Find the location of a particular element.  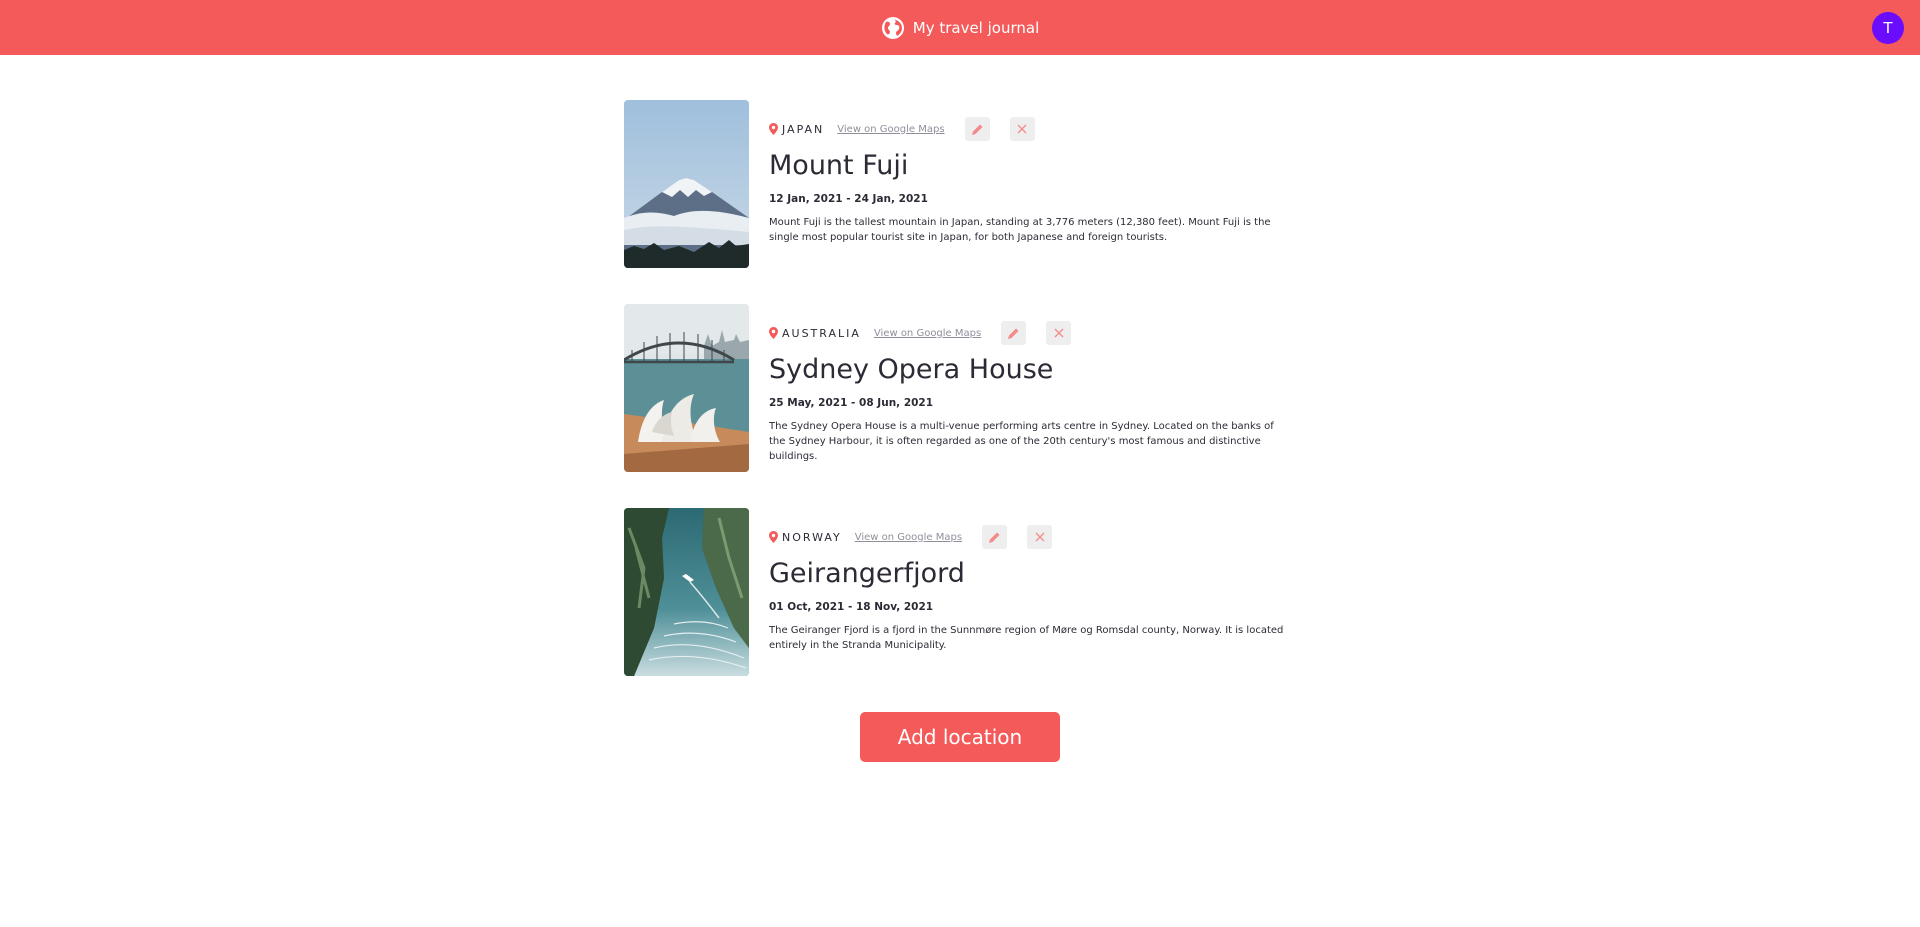

entry-dates: 01 Oct, 2021 - 18 Nov, 2021 is located at coordinates (851, 607).